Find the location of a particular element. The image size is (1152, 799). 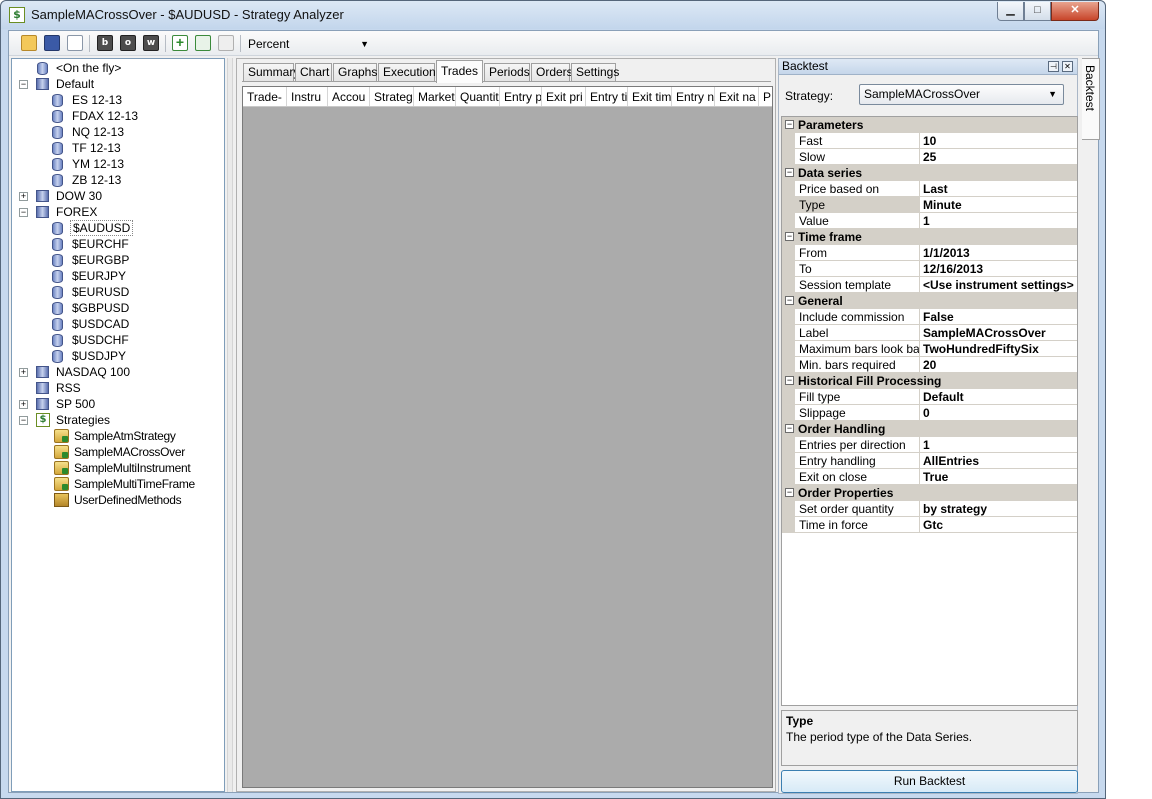

tab-periods: Periods is located at coordinates (507, 72).